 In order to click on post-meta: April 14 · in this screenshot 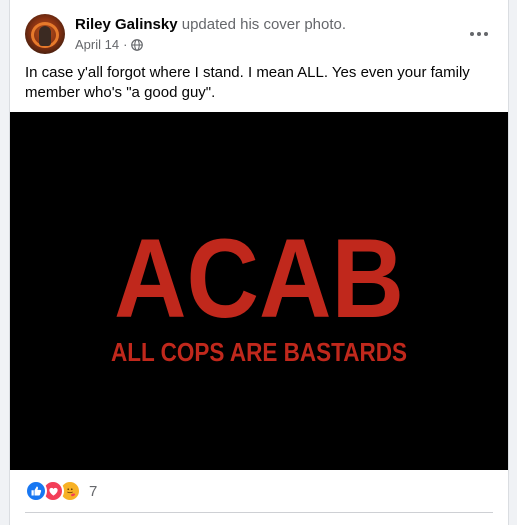, I will do `click(109, 44)`.